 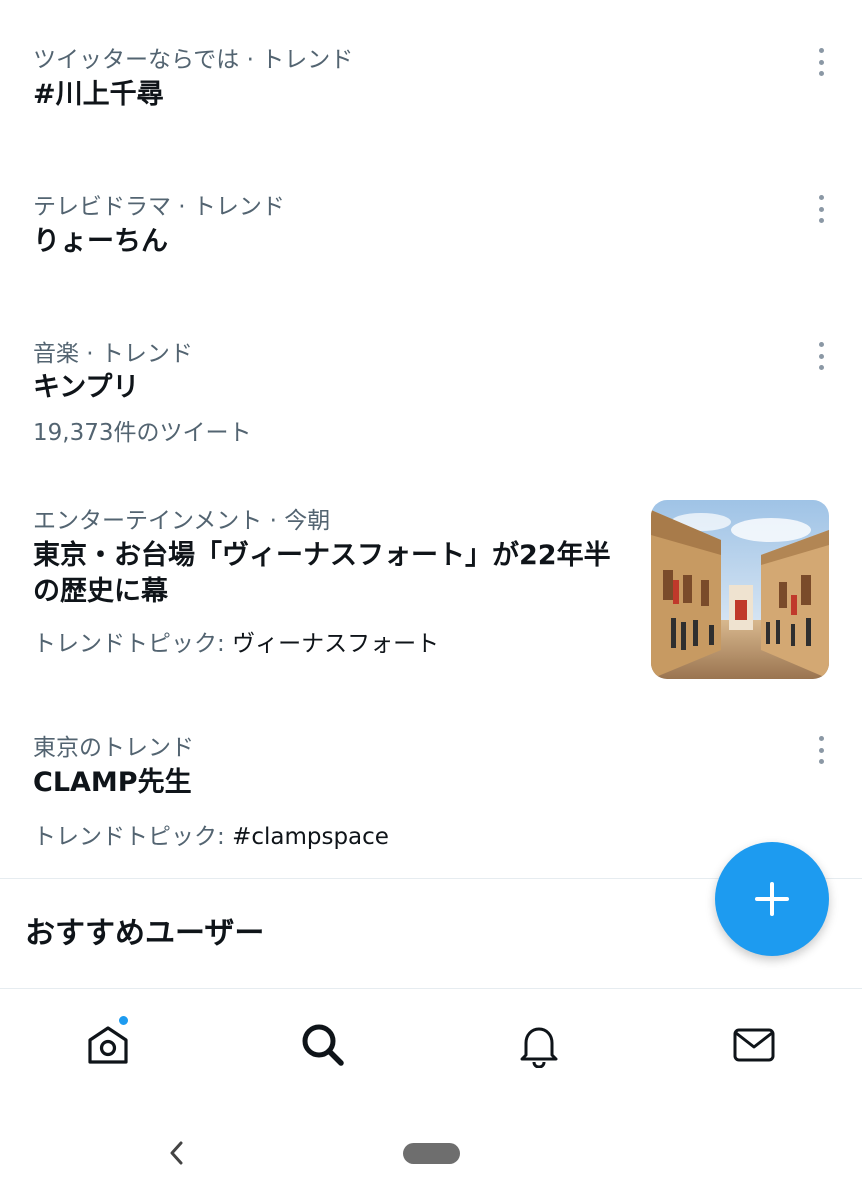 I want to click on trend-headline: #川上千尋, so click(x=98, y=94).